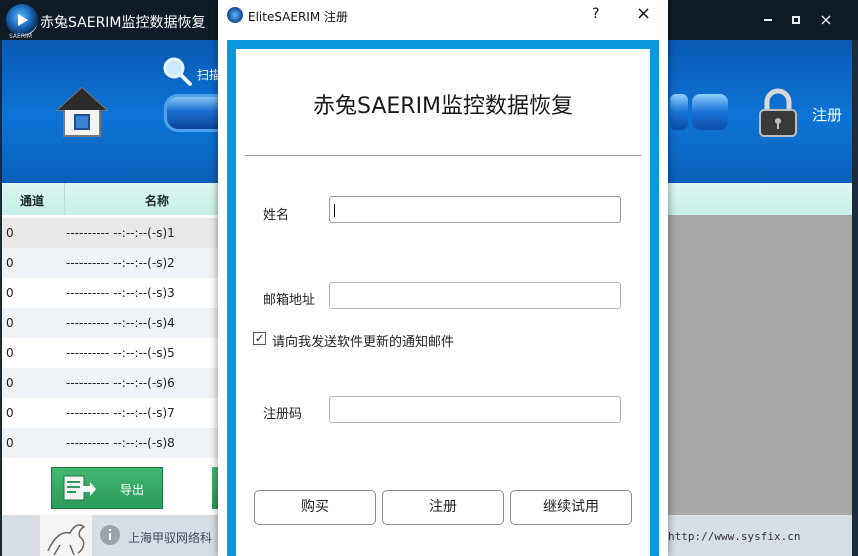  I want to click on column-header-name: 名称, so click(157, 200).